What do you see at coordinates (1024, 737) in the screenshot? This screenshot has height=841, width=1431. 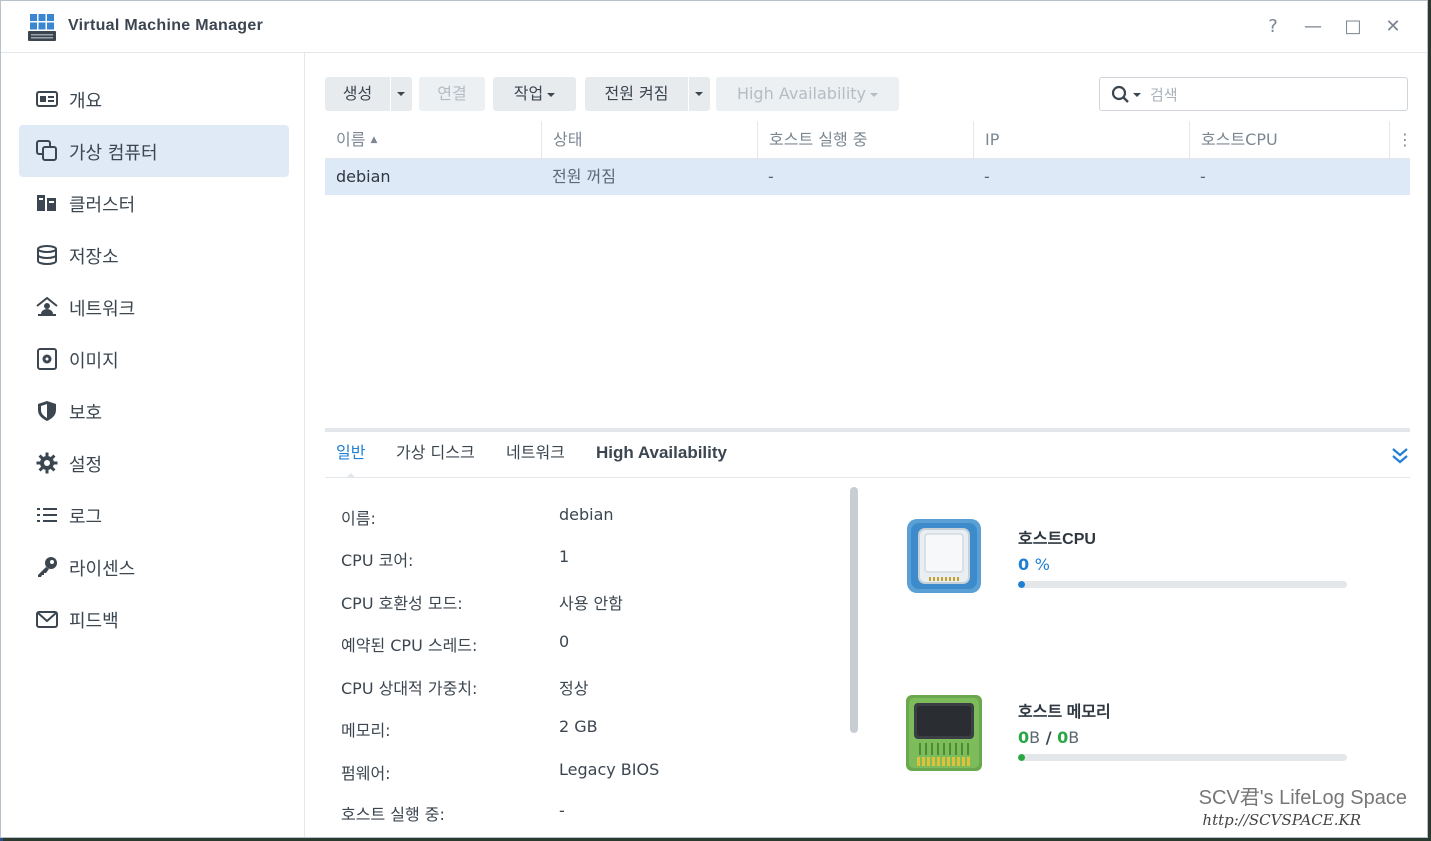 I see `memory-used: 0` at bounding box center [1024, 737].